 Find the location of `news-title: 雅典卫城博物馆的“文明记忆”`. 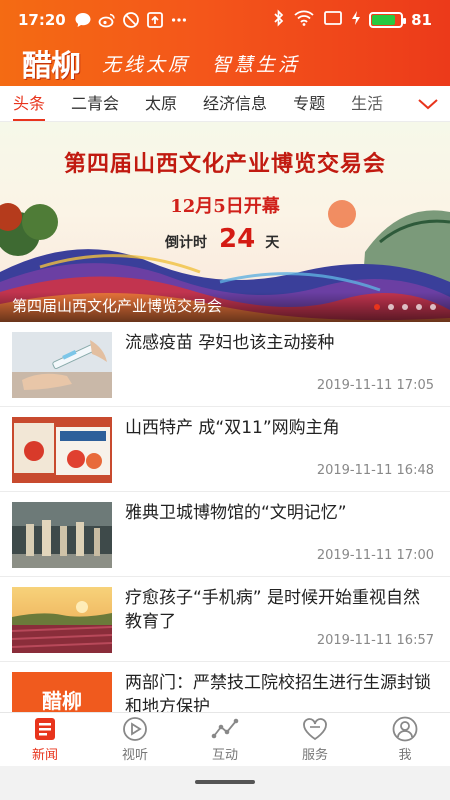

news-title: 雅典卫城博物馆的“文明记忆” is located at coordinates (236, 513).